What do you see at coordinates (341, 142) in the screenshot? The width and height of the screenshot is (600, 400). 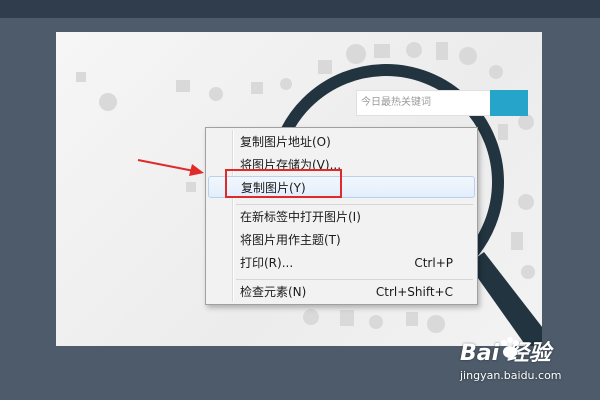 I see `menu-item-copy-image-address: 复制图片地址(O)` at bounding box center [341, 142].